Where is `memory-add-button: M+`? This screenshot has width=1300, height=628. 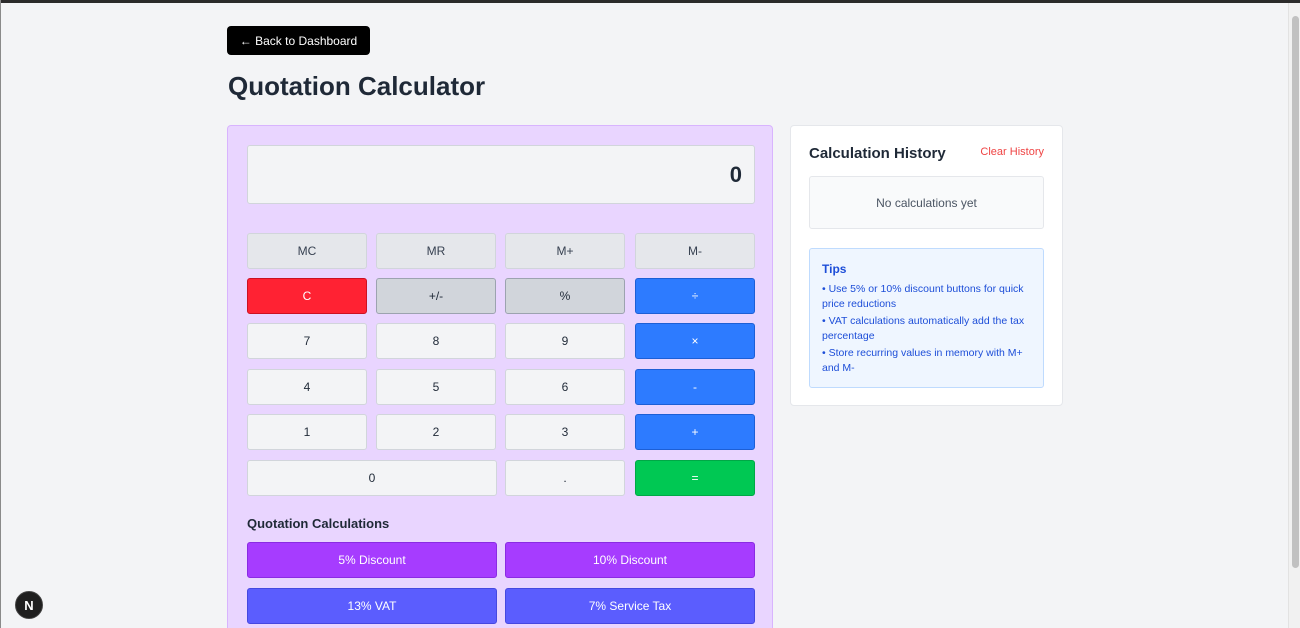
memory-add-button: M+ is located at coordinates (565, 251).